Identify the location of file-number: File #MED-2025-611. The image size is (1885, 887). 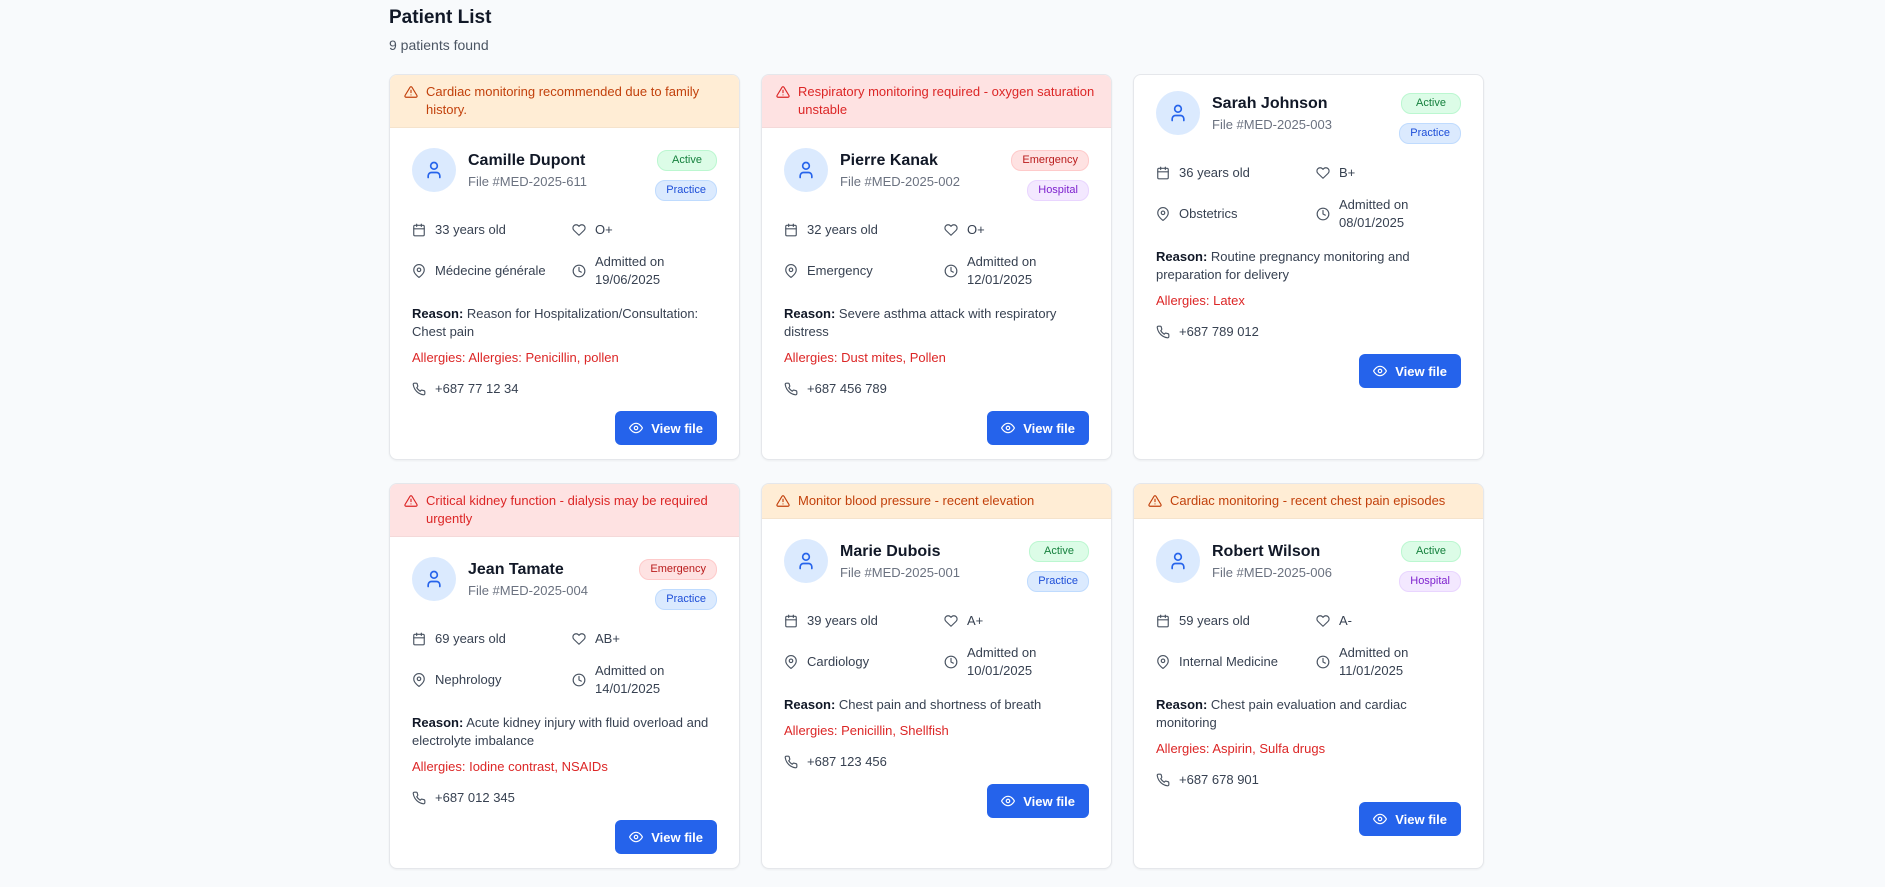
(527, 181).